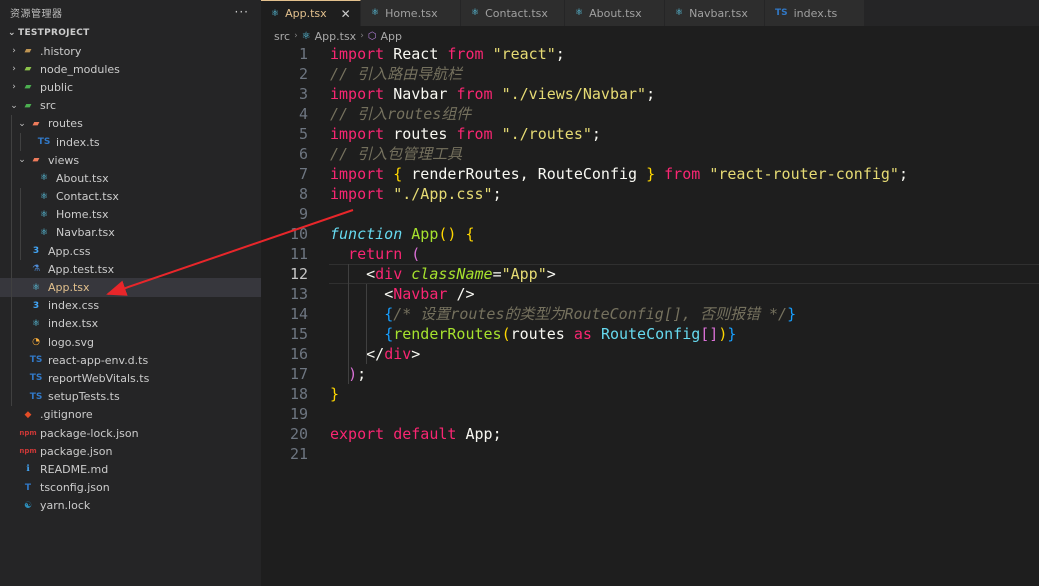 This screenshot has height=586, width=1039. Describe the element at coordinates (650, 454) in the screenshot. I see `code-line: 21` at that location.